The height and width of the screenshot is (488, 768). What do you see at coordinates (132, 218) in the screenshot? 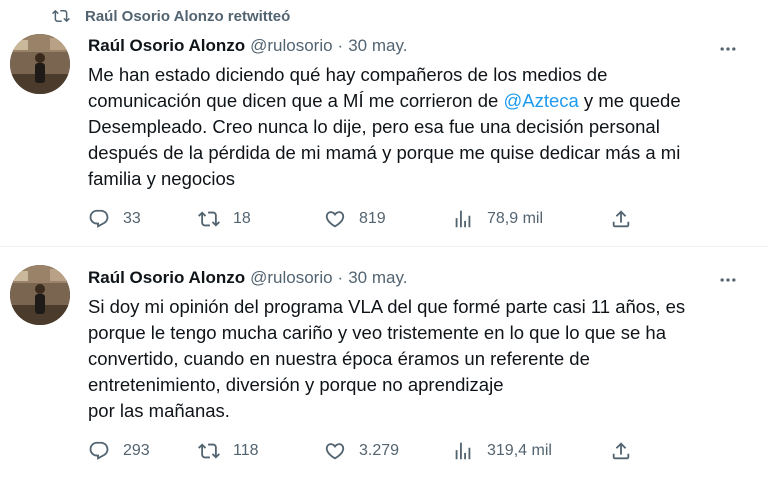
I see `reply-count: 33` at bounding box center [132, 218].